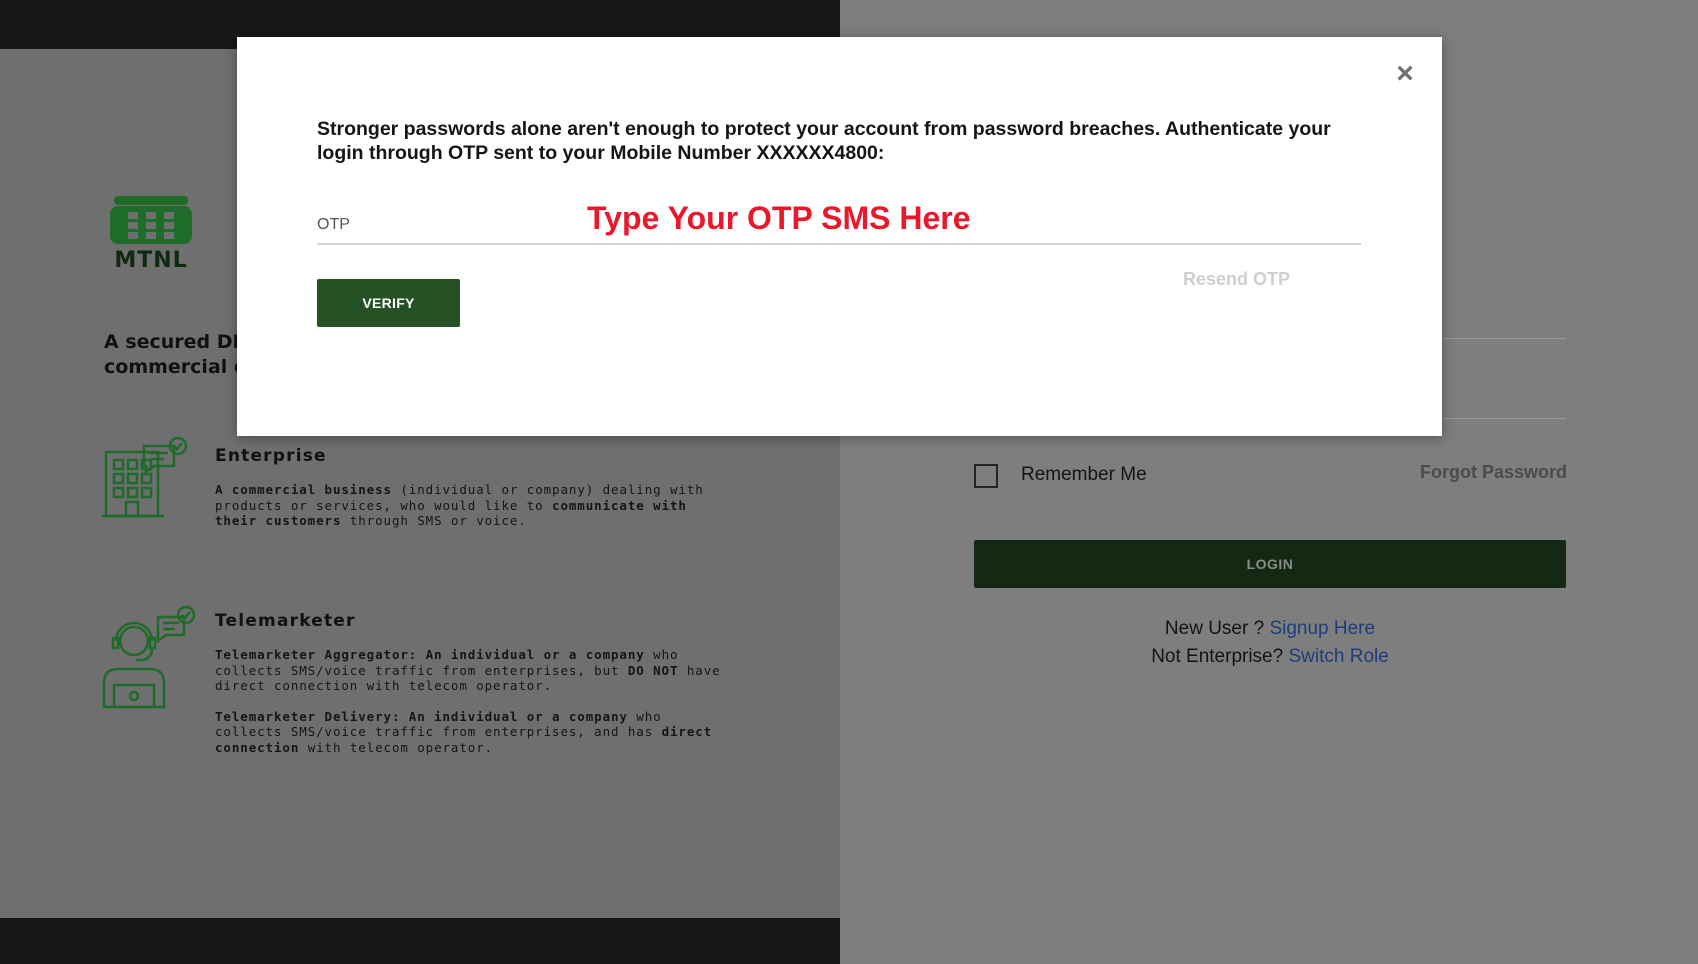 The height and width of the screenshot is (964, 1698). I want to click on mtnl-logo: MTNL, so click(151, 233).